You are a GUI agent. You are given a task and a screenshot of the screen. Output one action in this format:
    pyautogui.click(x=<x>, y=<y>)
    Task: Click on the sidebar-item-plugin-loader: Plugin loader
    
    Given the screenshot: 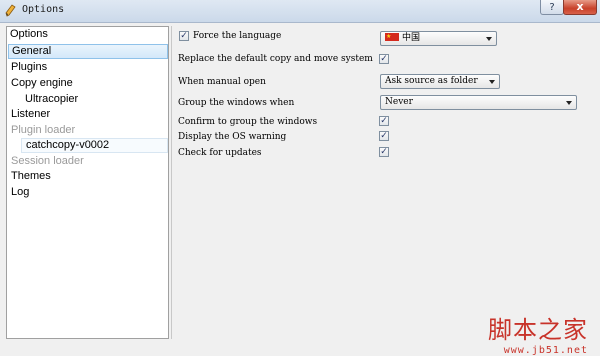 What is the action you would take?
    pyautogui.click(x=43, y=130)
    